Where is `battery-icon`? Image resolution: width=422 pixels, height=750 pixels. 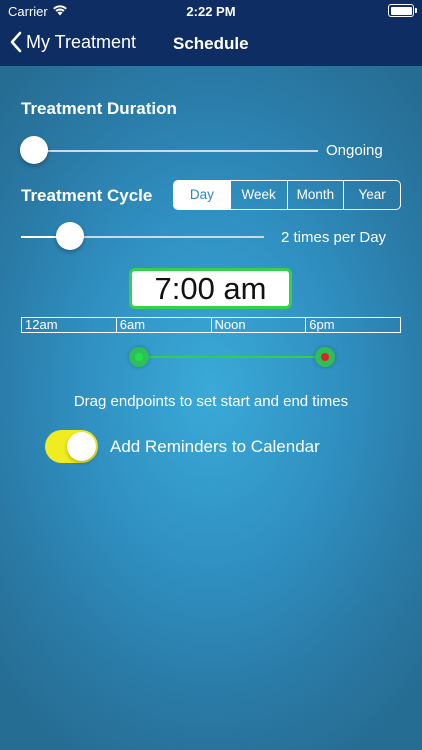 battery-icon is located at coordinates (402, 10).